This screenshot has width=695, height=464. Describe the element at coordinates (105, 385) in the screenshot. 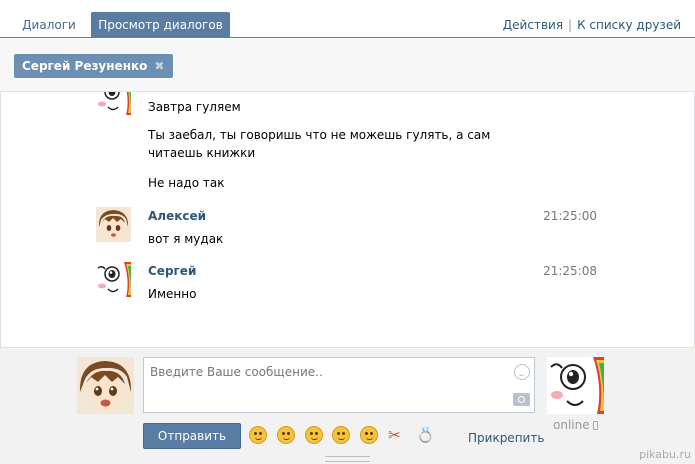

I see `own-avatar` at that location.